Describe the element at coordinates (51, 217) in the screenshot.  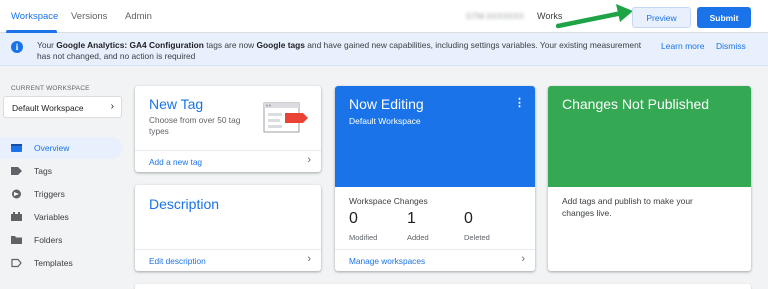
I see `sidebar-item-label: Variables` at that location.